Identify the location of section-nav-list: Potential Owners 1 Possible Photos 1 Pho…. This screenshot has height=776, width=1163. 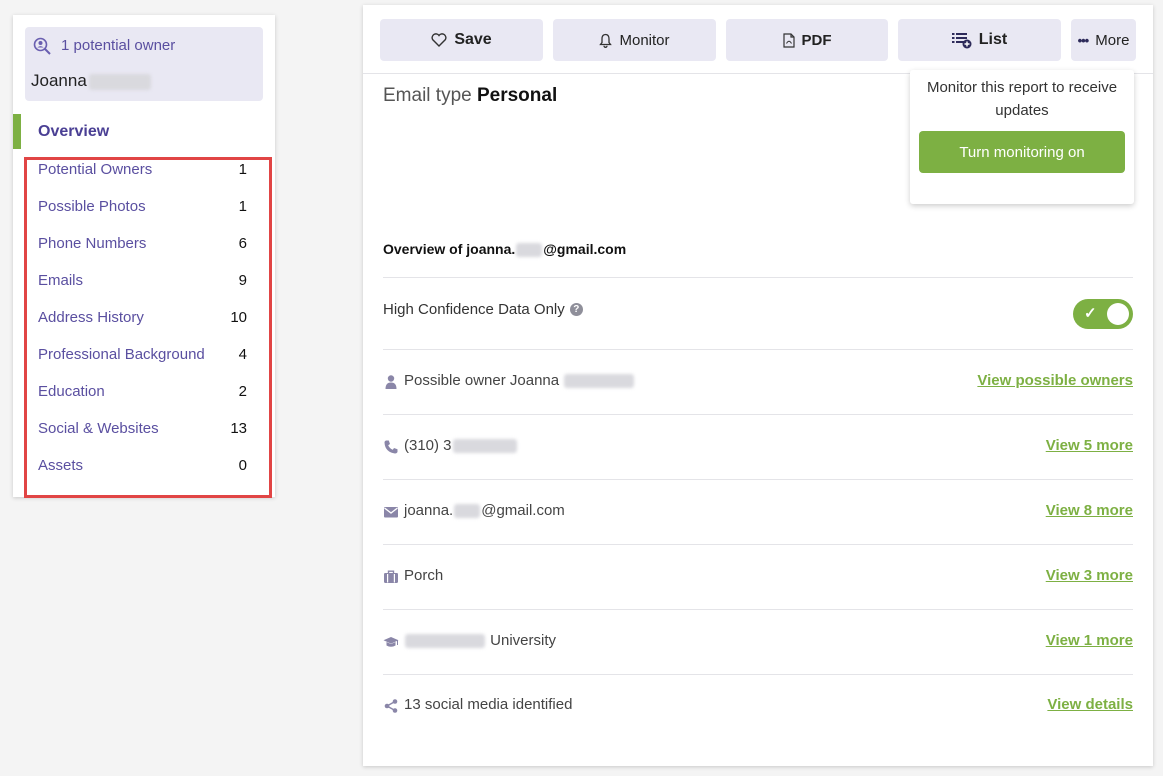
(144, 321).